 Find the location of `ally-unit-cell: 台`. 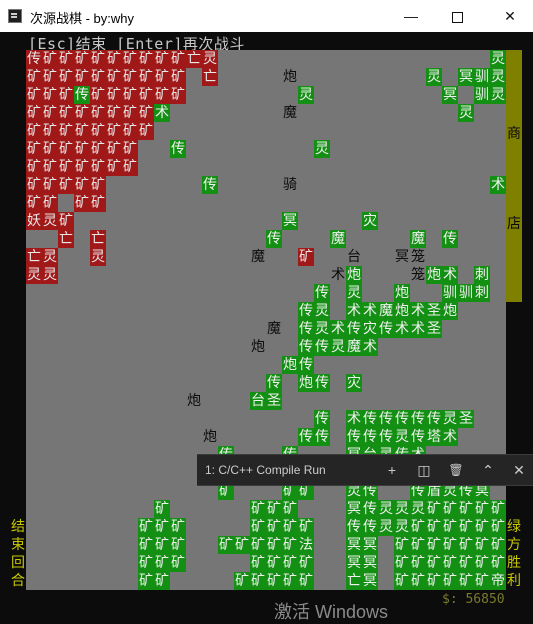

ally-unit-cell: 台 is located at coordinates (258, 401).